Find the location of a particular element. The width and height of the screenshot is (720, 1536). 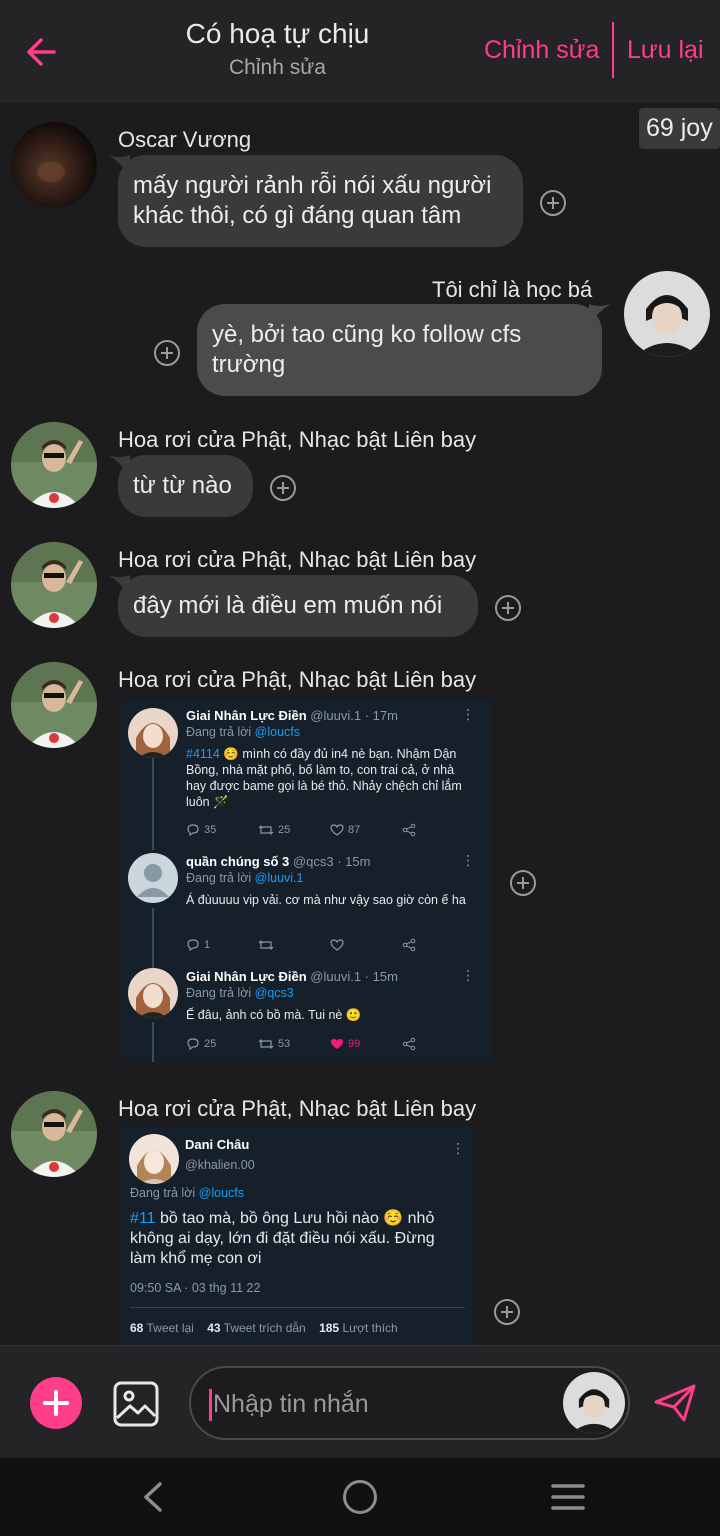

reply-icon: 1 is located at coordinates (198, 945).